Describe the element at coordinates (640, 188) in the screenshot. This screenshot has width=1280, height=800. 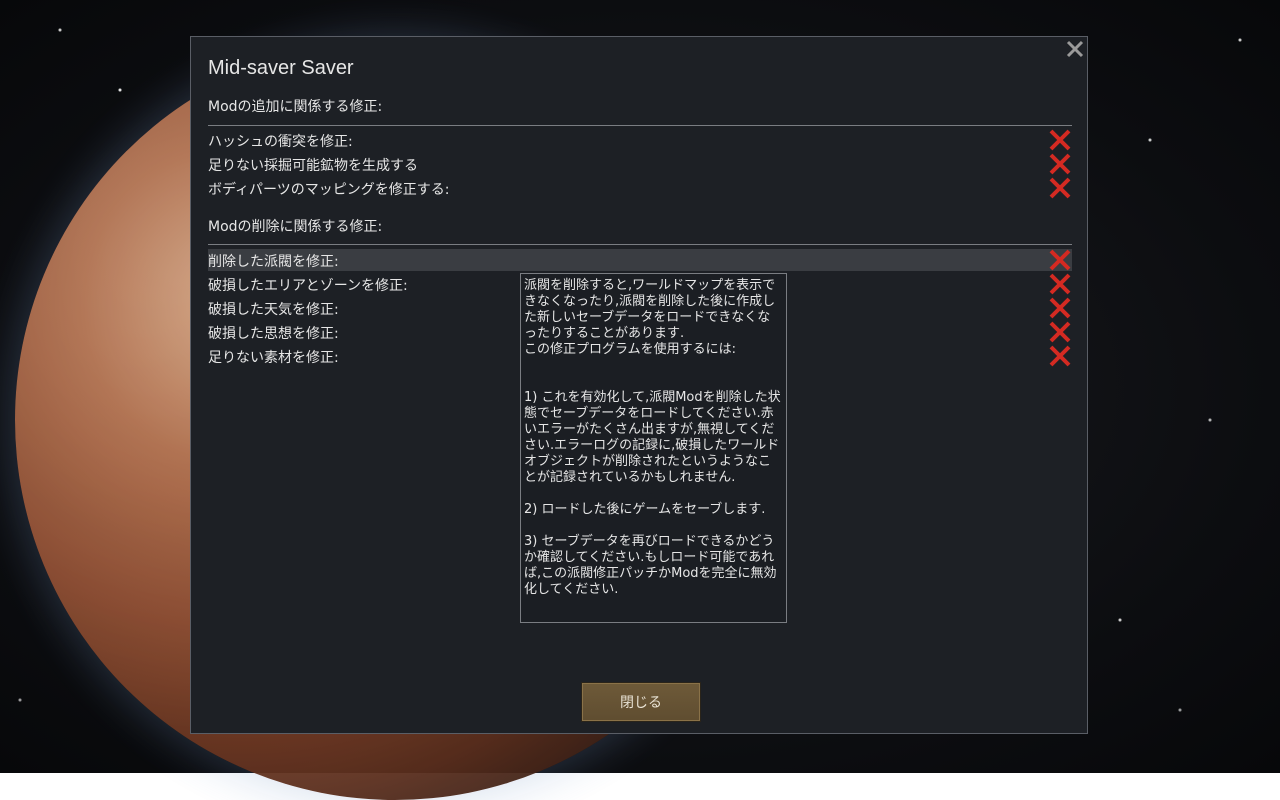
I see `fix-row-body-parts: ボディパーツのマッピングを修正する:` at that location.